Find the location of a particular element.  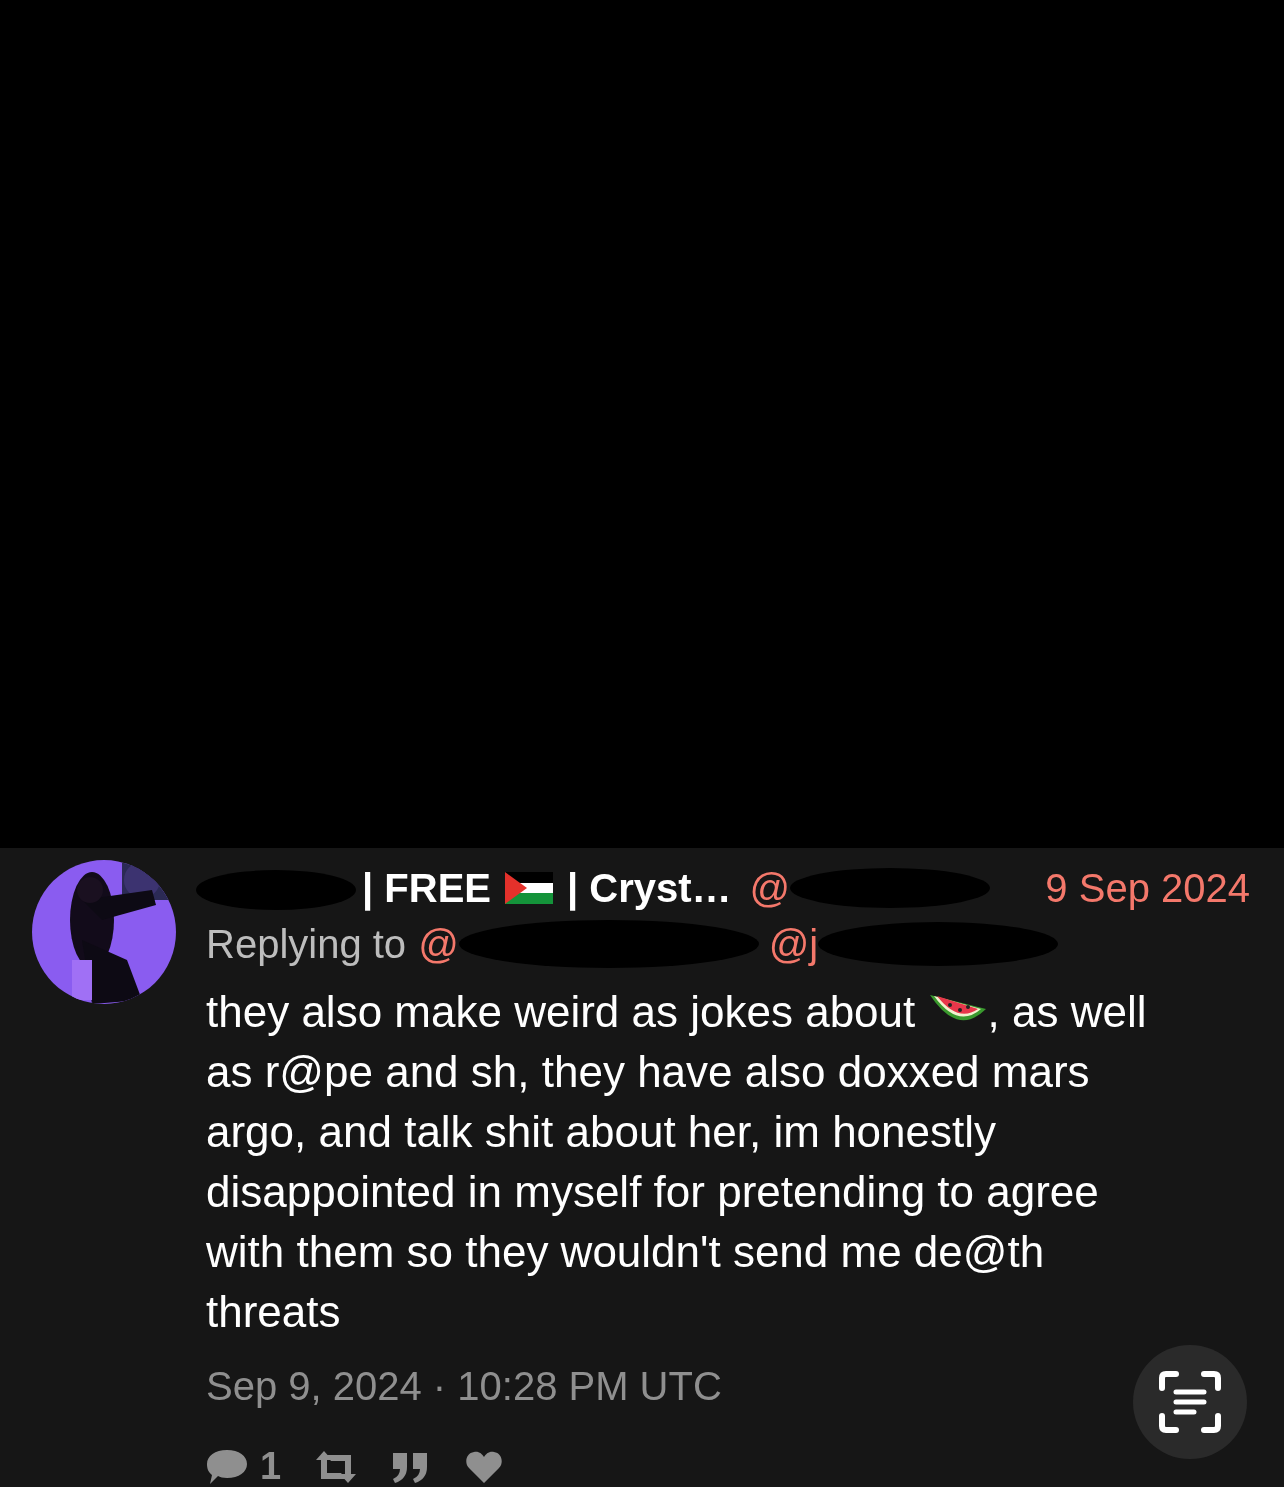

text-scan-icon is located at coordinates (1190, 1402).